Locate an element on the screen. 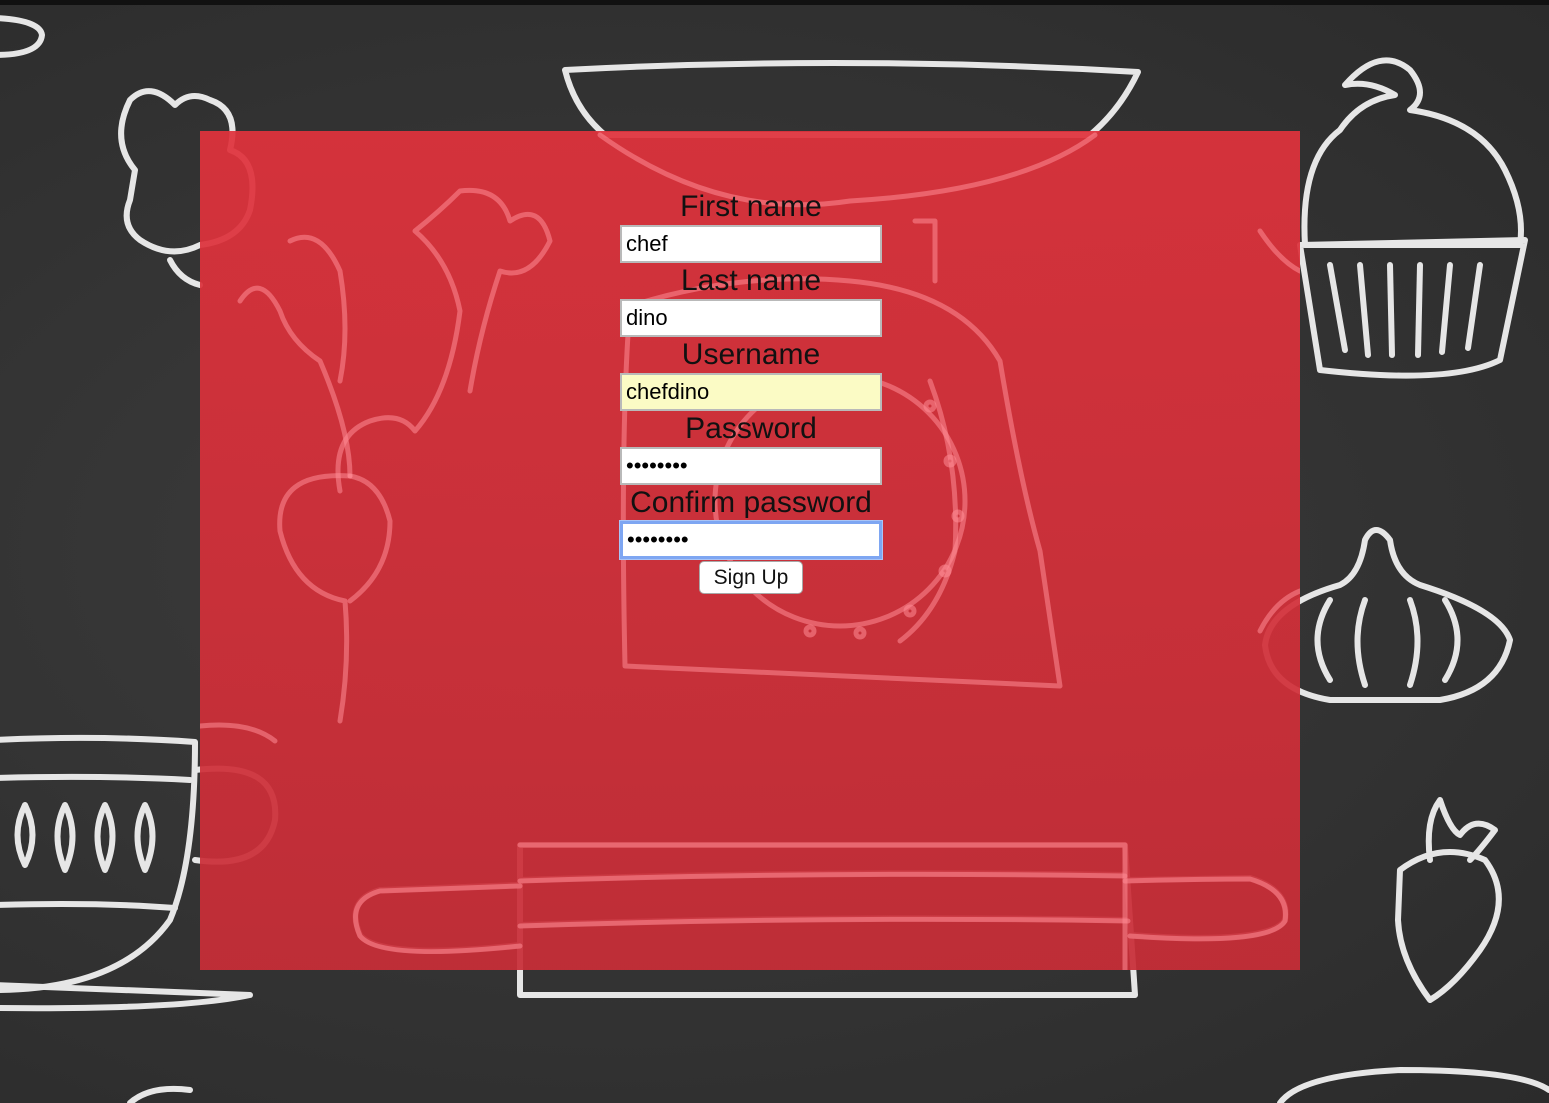  garlic-icon is located at coordinates (1387, 615).